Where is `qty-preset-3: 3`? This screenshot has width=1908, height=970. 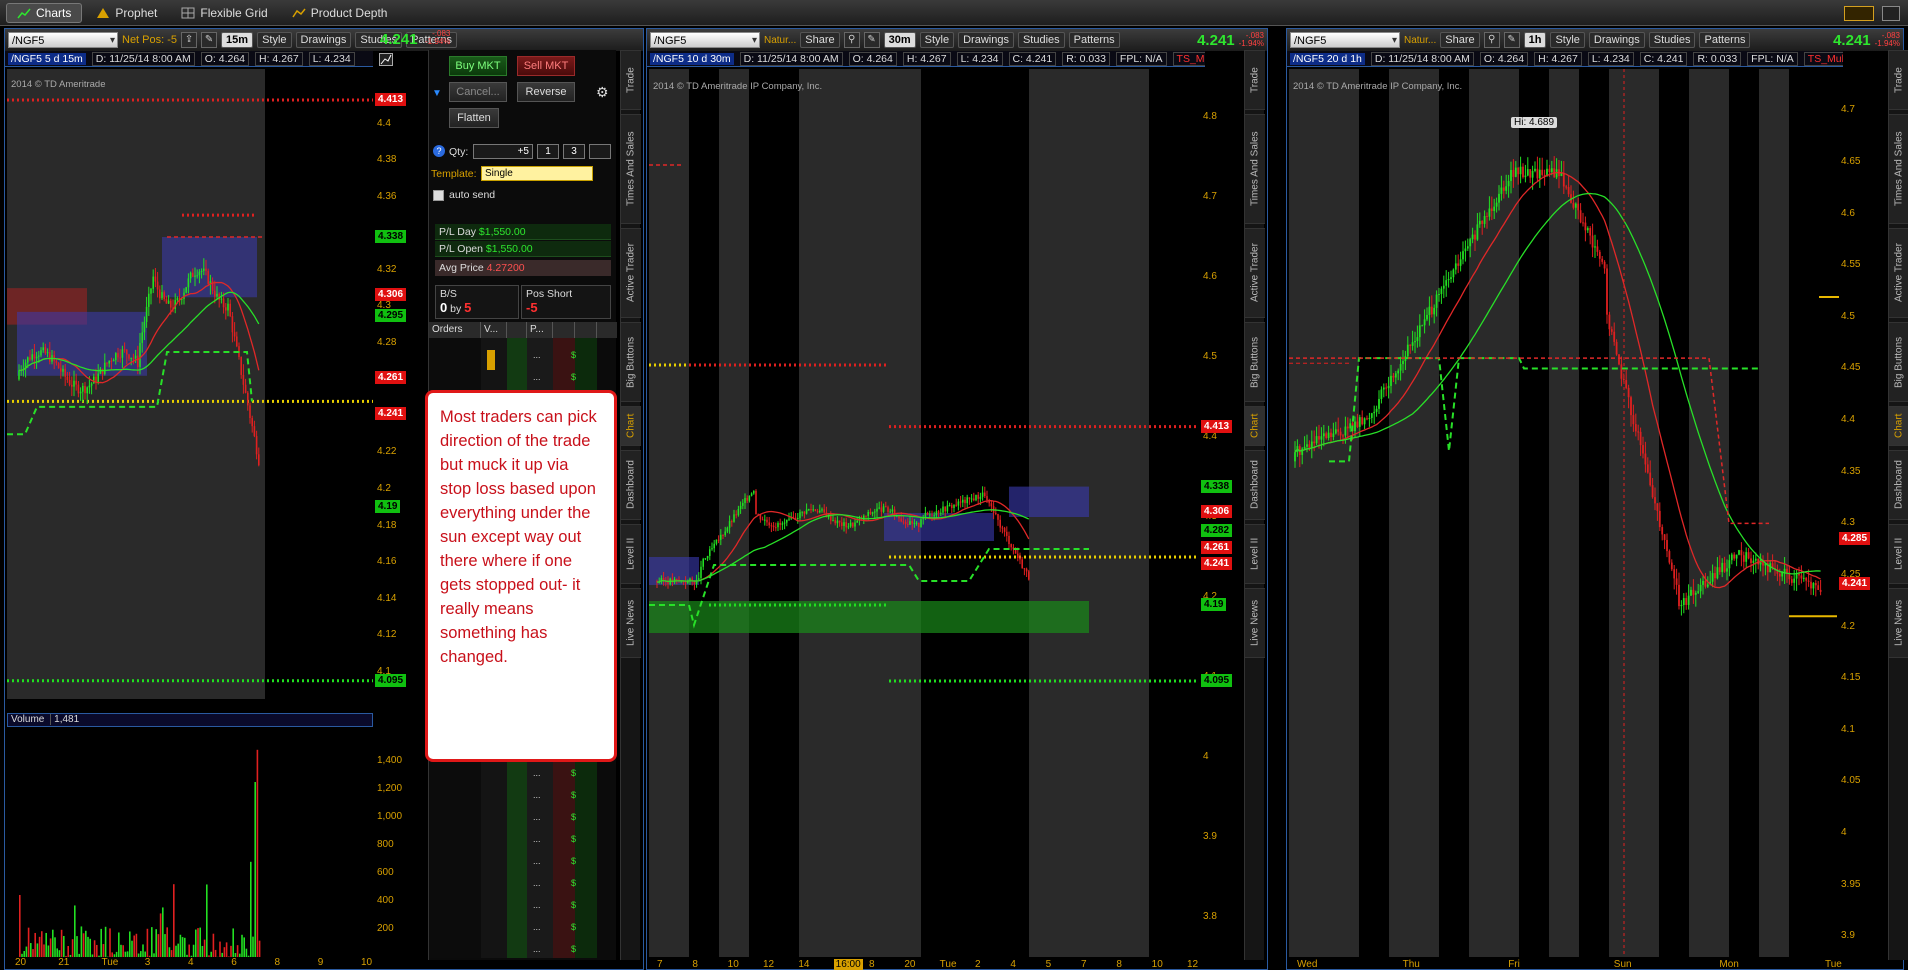
qty-preset-3: 3 is located at coordinates (574, 151).